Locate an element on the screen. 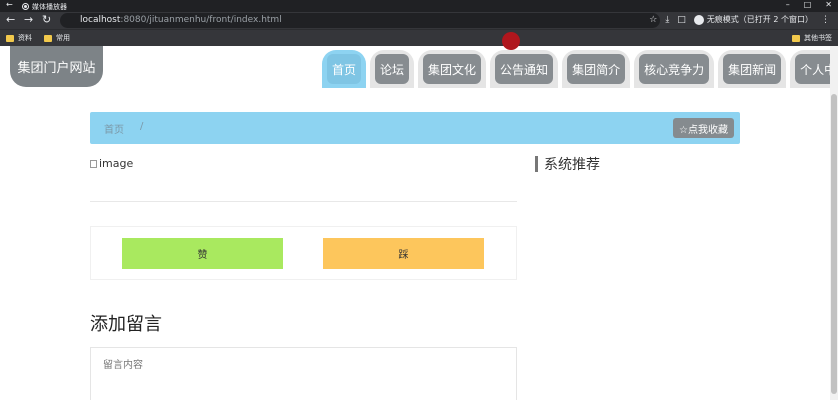 The height and width of the screenshot is (400, 838). toolbar-right: ☆ ⤓ □ 无痕模式（已打开 2 个窗口） ⋮ is located at coordinates (739, 19).